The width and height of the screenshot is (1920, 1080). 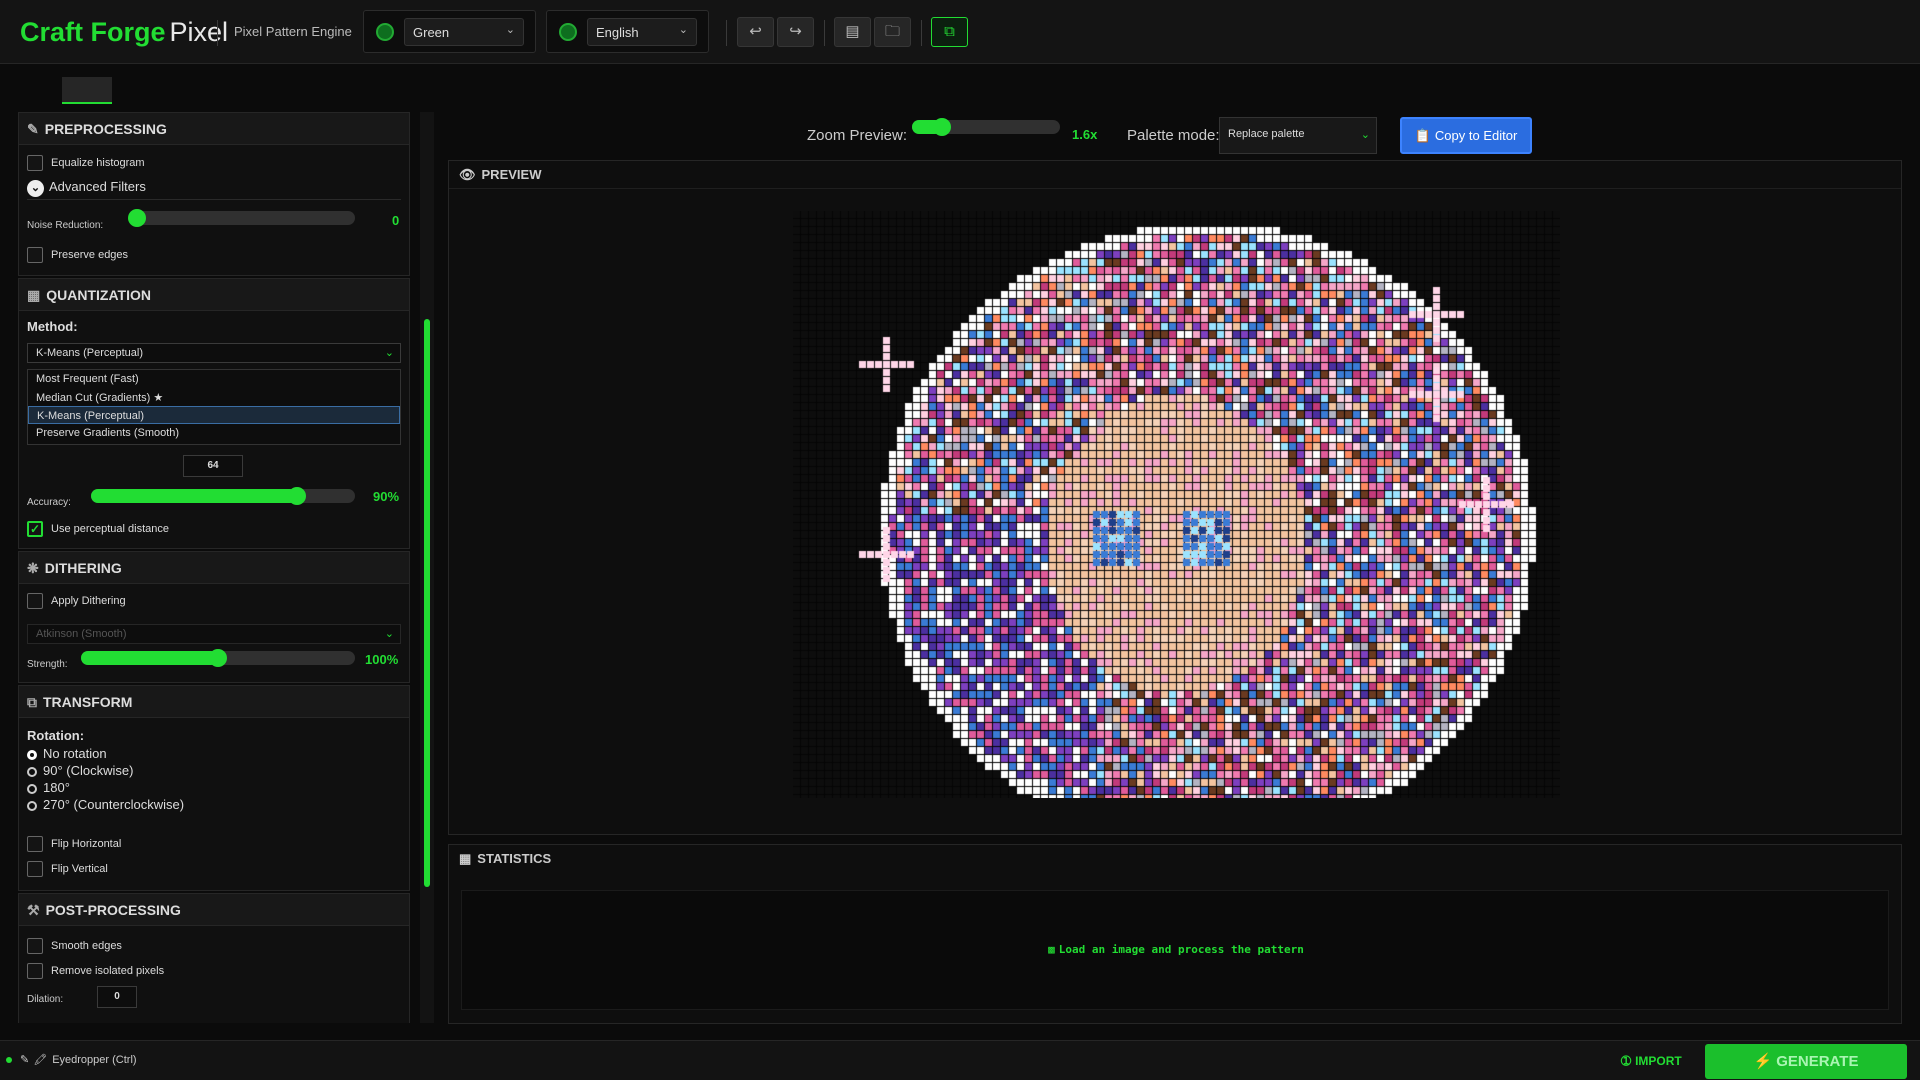 I want to click on equalize-histogram-checkbox: Equalize histogram, so click(x=86, y=163).